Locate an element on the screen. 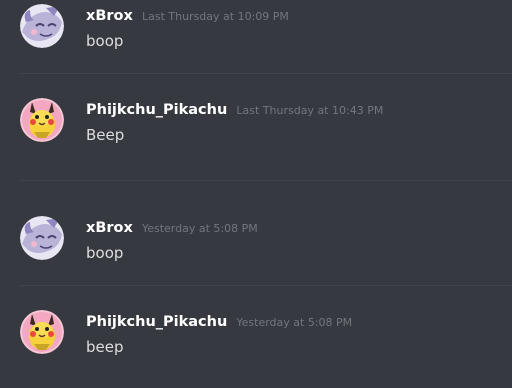 The image size is (512, 388). timestamp: Last Thursday at 10:43 PM is located at coordinates (310, 110).